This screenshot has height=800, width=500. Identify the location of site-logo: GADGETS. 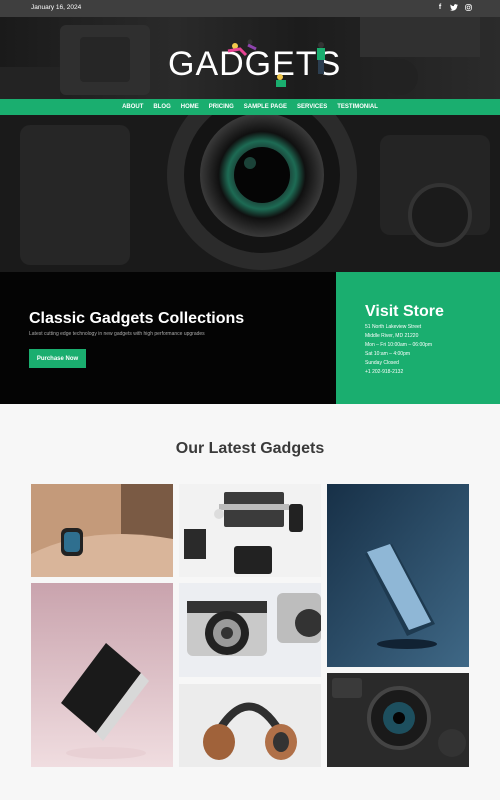
(254, 64).